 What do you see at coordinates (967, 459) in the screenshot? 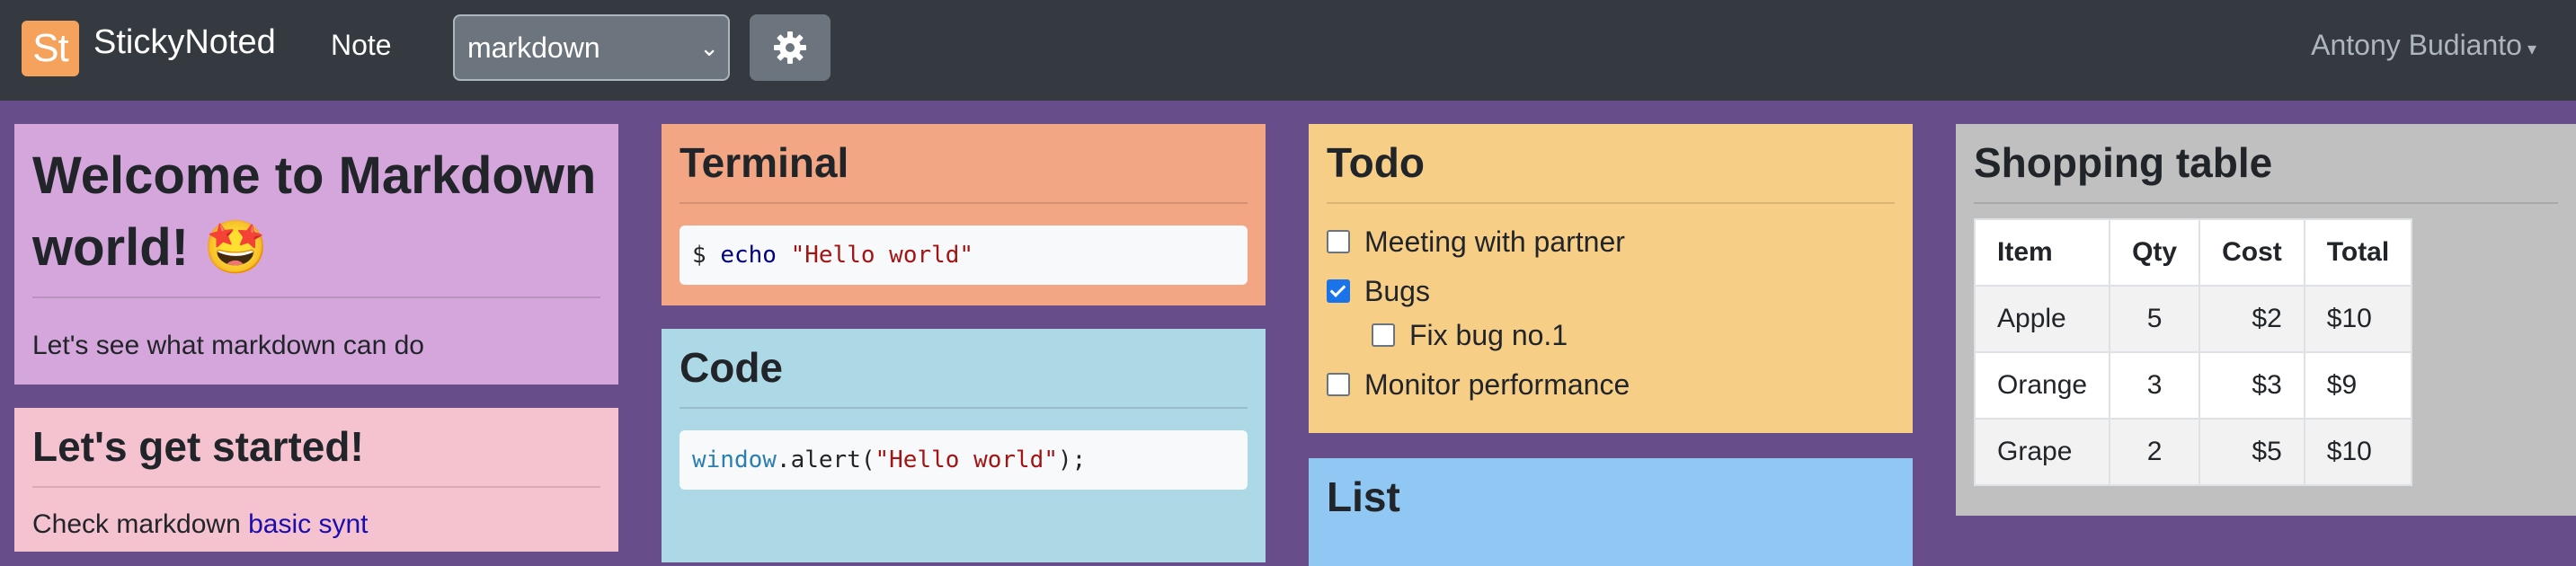
I see `code-string: "Hello world"` at bounding box center [967, 459].